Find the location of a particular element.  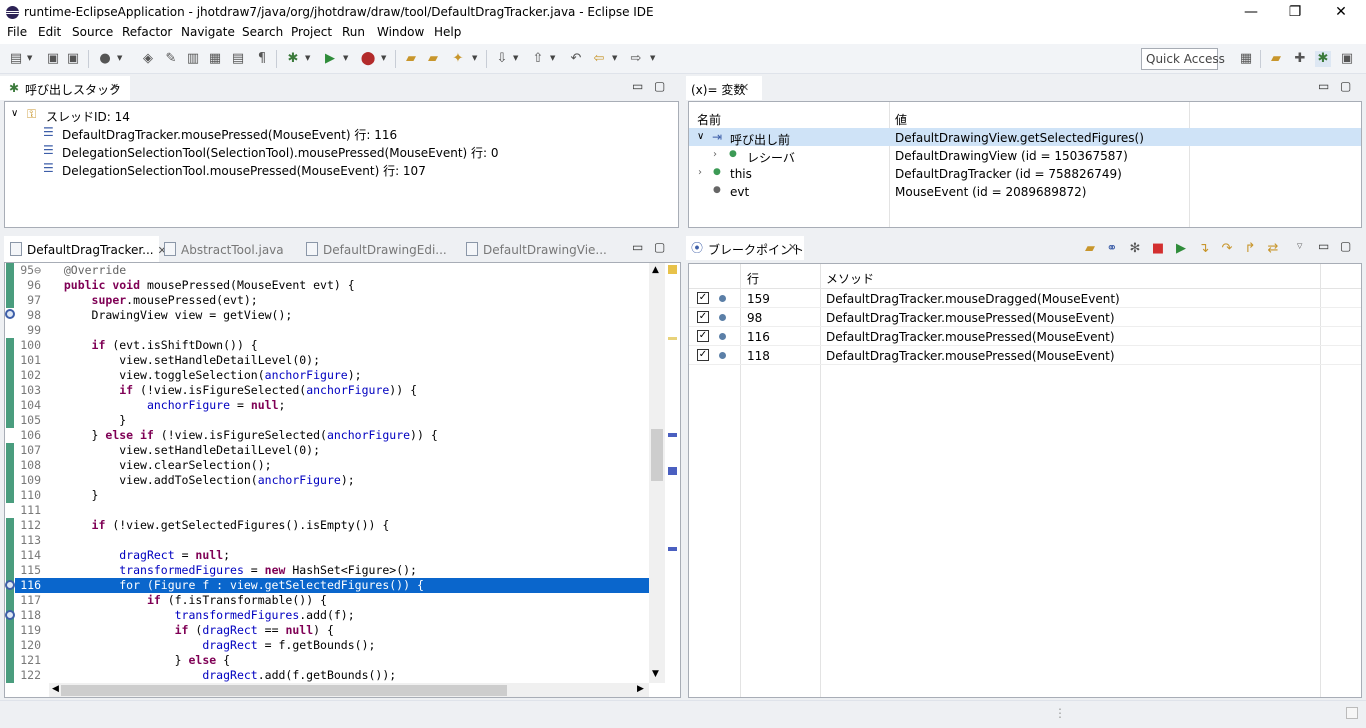

column-header-line: 行 is located at coordinates (753, 278).